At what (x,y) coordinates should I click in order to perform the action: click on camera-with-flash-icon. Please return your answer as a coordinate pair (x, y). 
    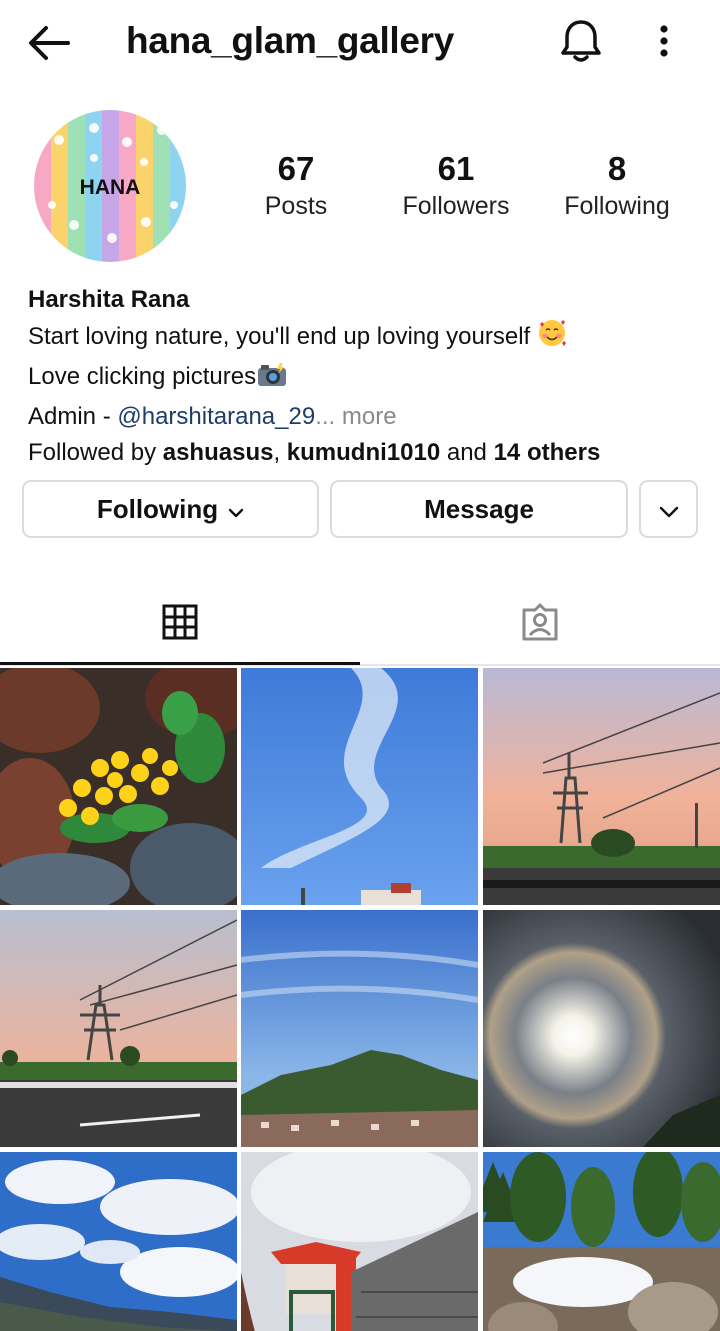
    Looking at the image, I should click on (272, 380).